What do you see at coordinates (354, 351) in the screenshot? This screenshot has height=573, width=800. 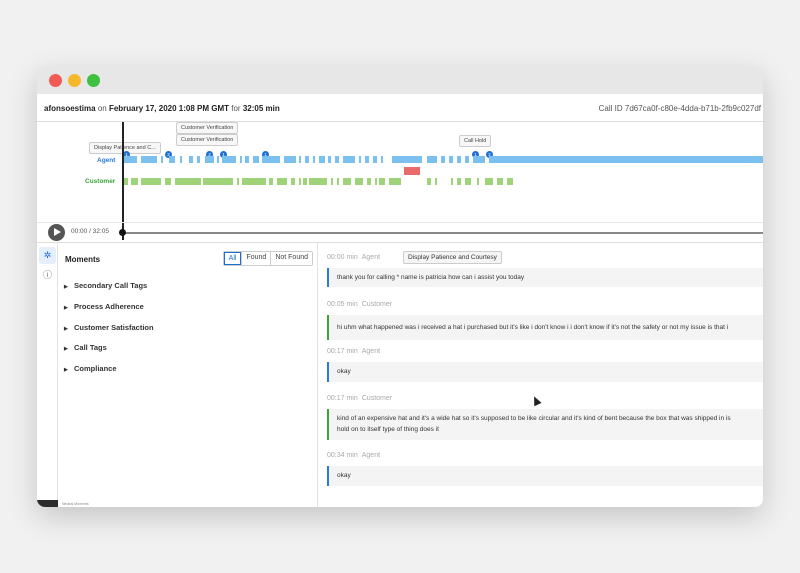 I see `utterance-meta: 00:17 min Agent` at bounding box center [354, 351].